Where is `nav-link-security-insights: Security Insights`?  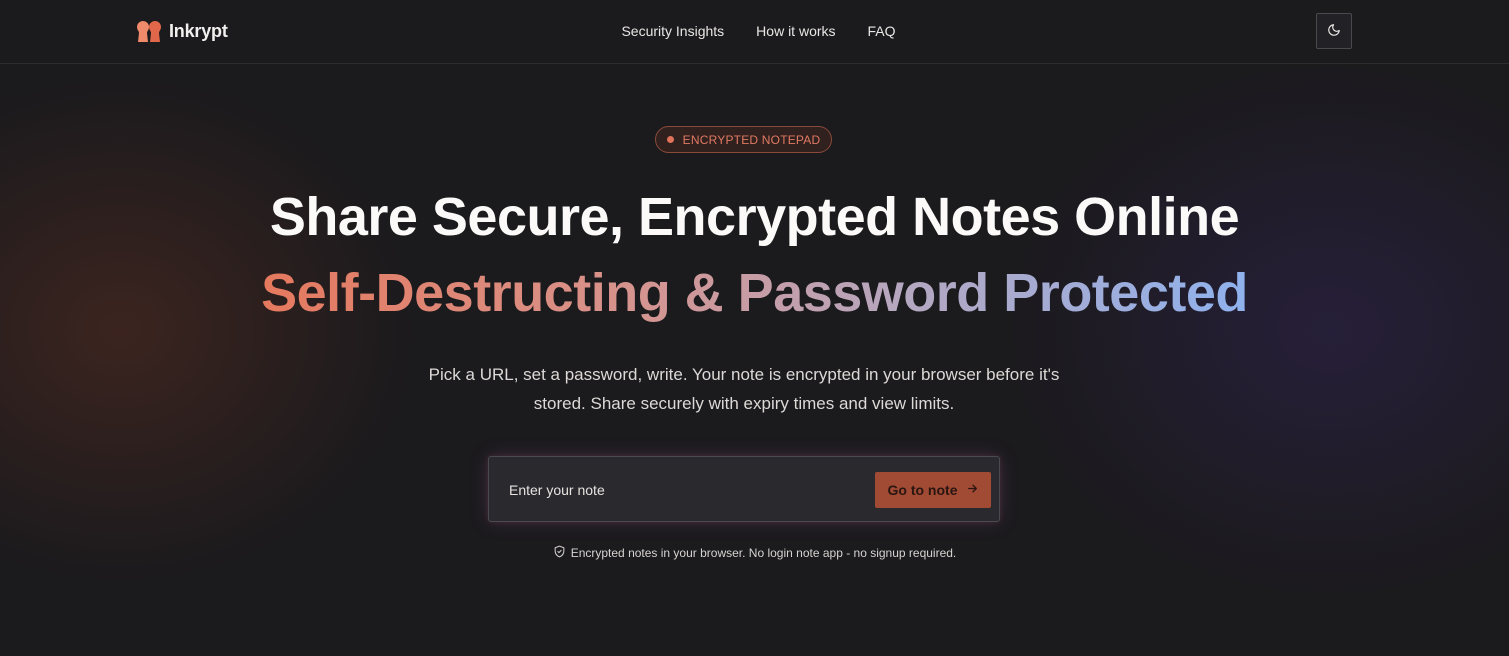
nav-link-security-insights: Security Insights is located at coordinates (672, 31).